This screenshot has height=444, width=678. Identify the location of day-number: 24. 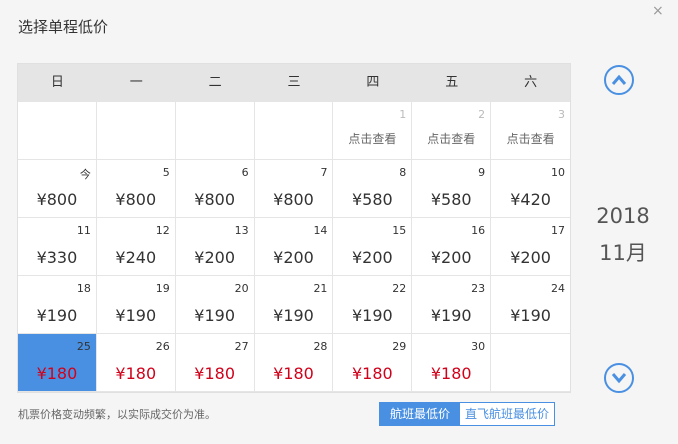
(558, 288).